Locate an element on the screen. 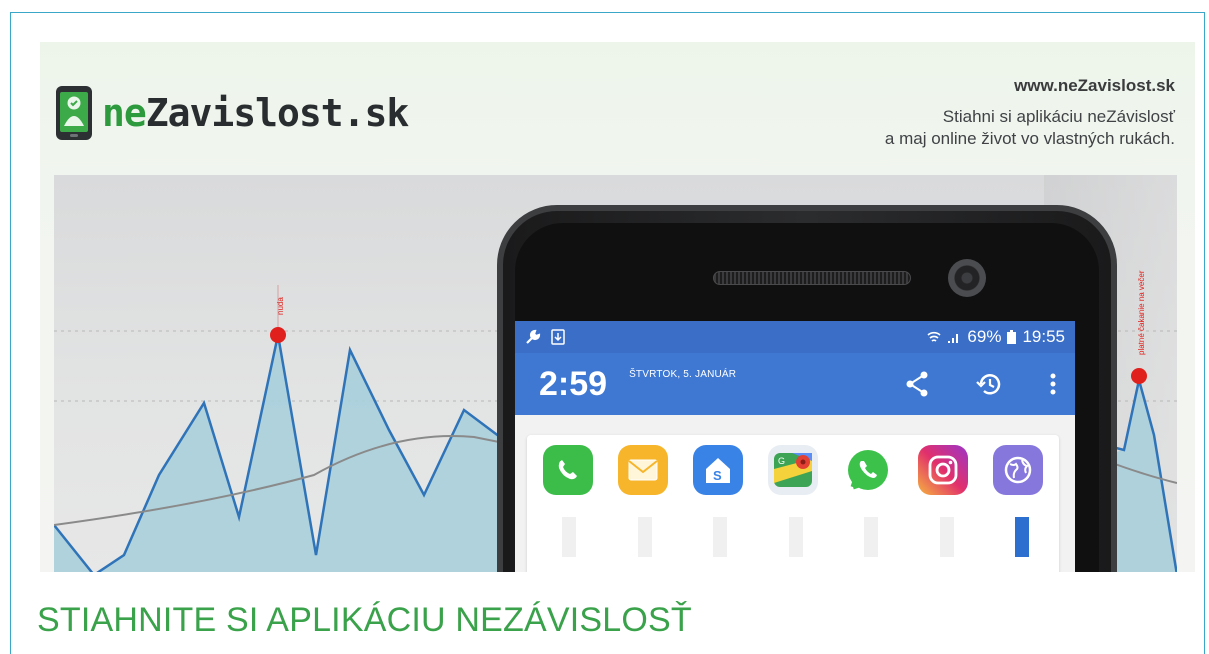 Image resolution: width=1209 pixels, height=654 pixels. instagram-app-icon is located at coordinates (943, 470).